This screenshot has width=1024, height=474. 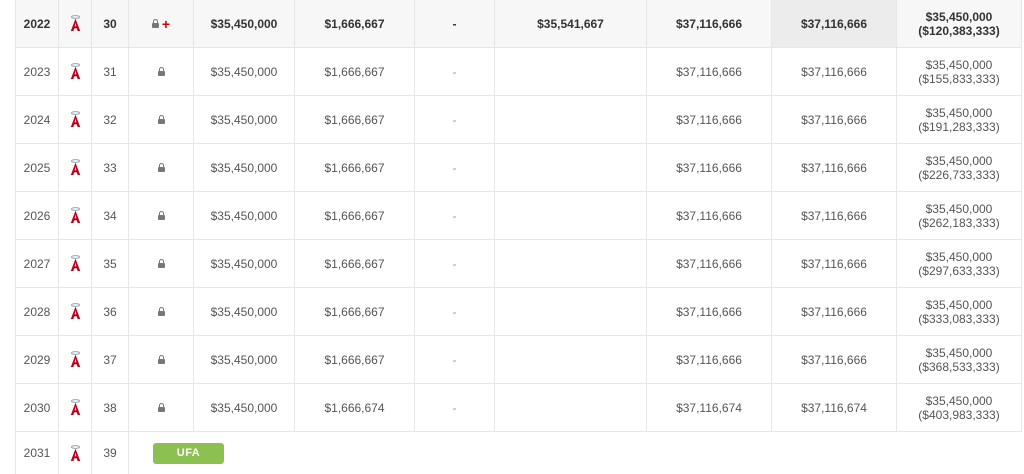 I want to click on cash-remaining-cell: $35,450,000 ($191,283,333), so click(x=959, y=119).